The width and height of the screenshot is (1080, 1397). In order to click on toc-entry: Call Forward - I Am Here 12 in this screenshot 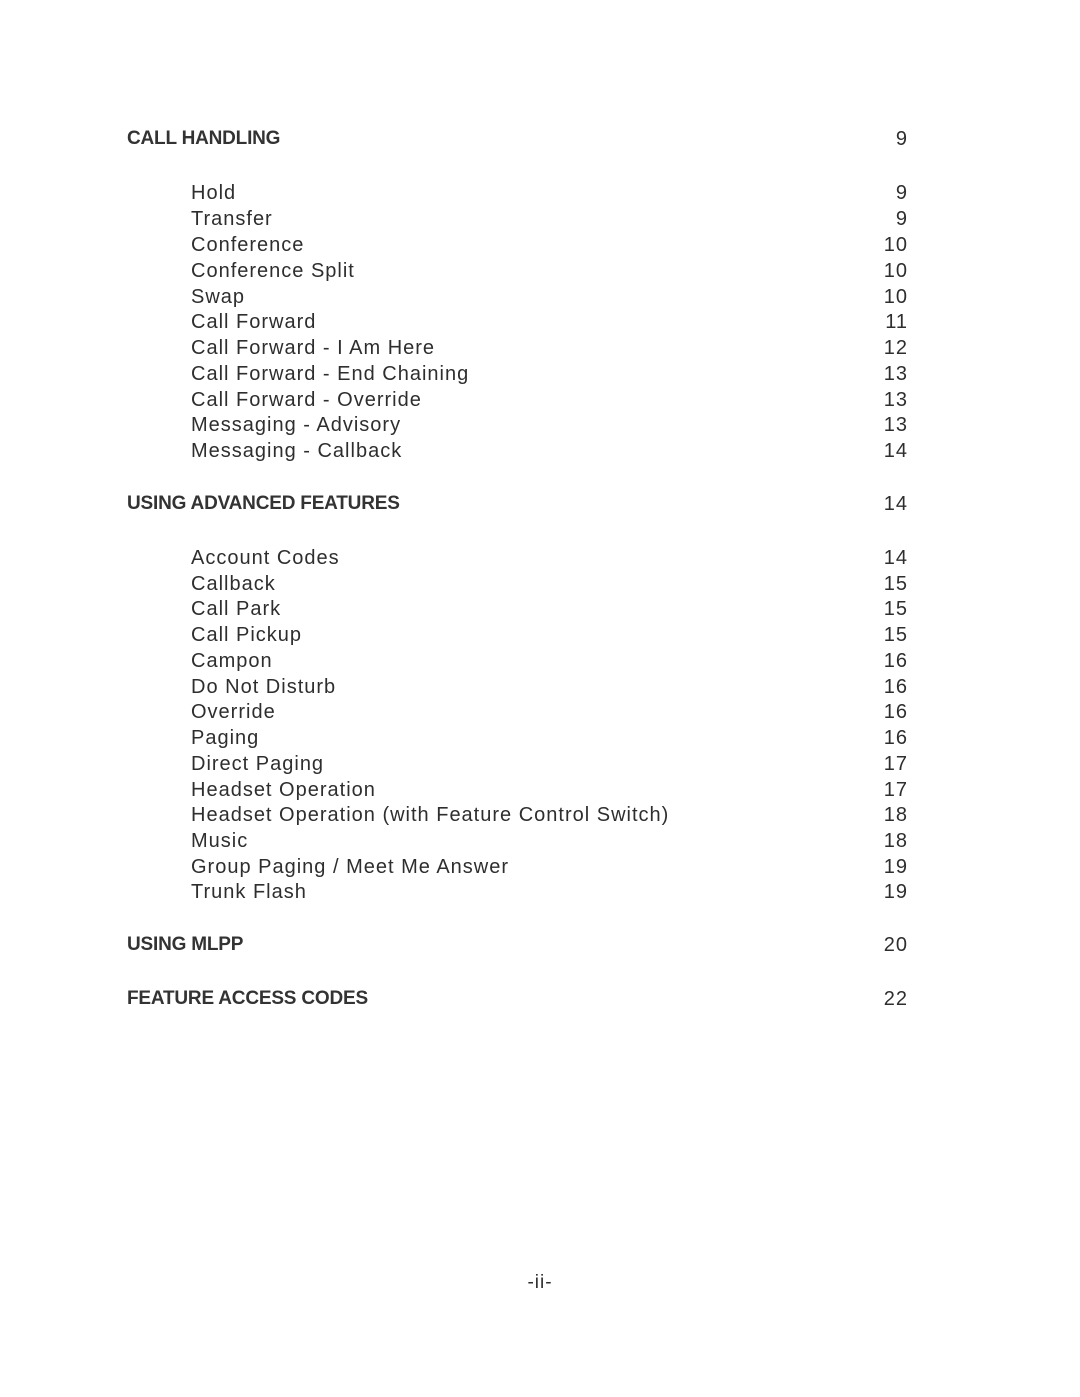, I will do `click(540, 350)`.